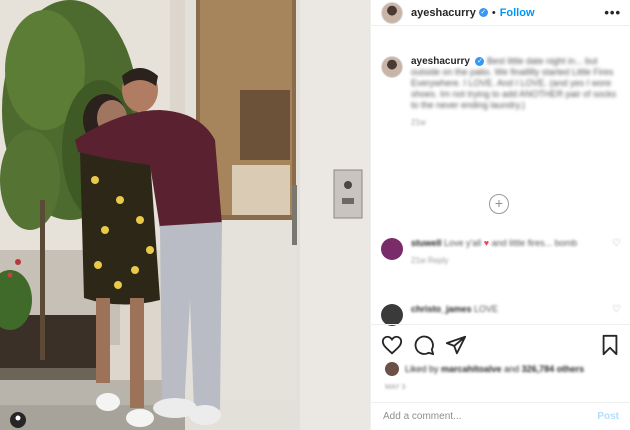  Describe the element at coordinates (516, 122) in the screenshot. I see `caption-timestamp: 21w` at that location.